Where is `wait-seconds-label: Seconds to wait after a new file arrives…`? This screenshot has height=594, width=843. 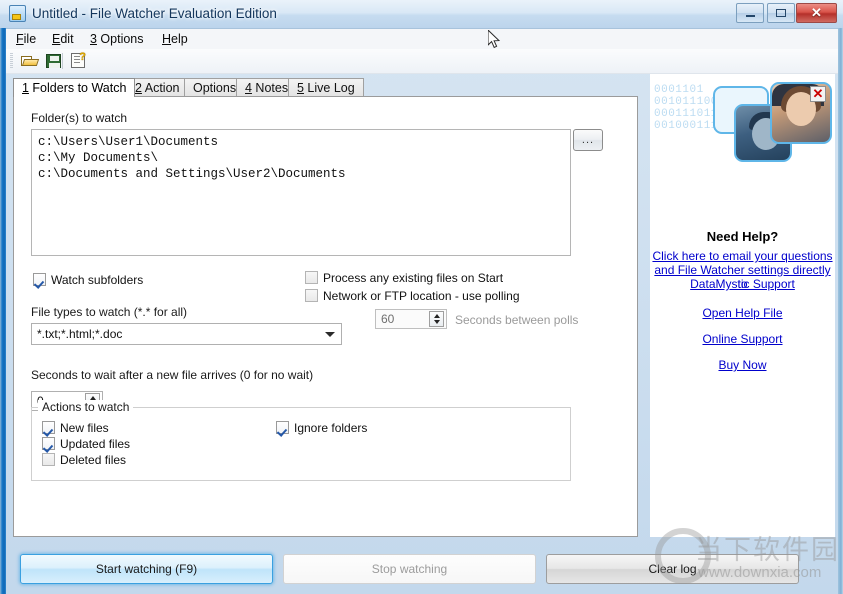
wait-seconds-label: Seconds to wait after a new file arrives… is located at coordinates (172, 375).